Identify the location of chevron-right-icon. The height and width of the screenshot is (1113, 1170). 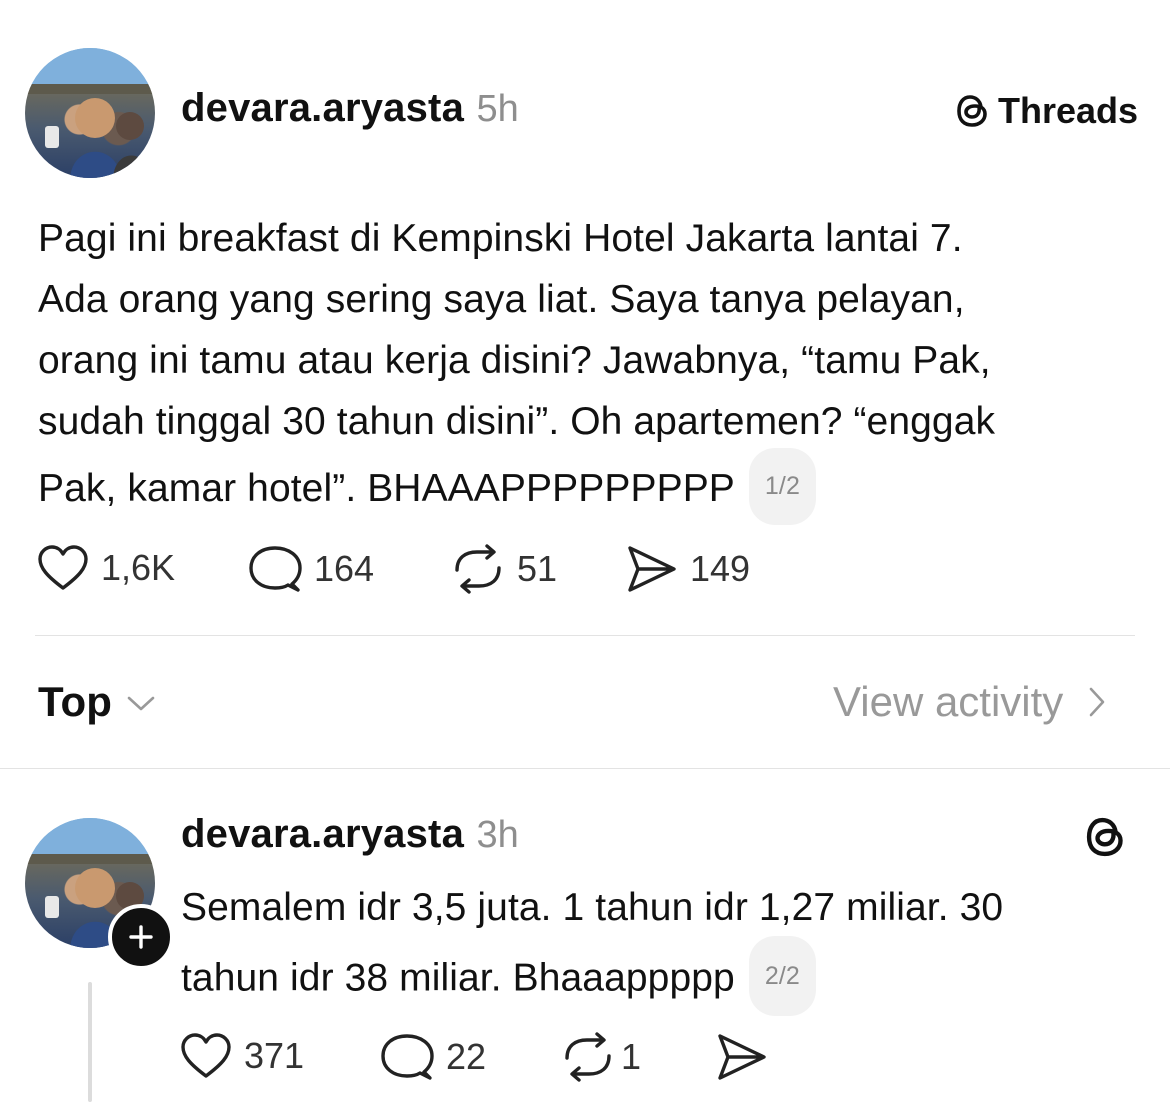
(1097, 702).